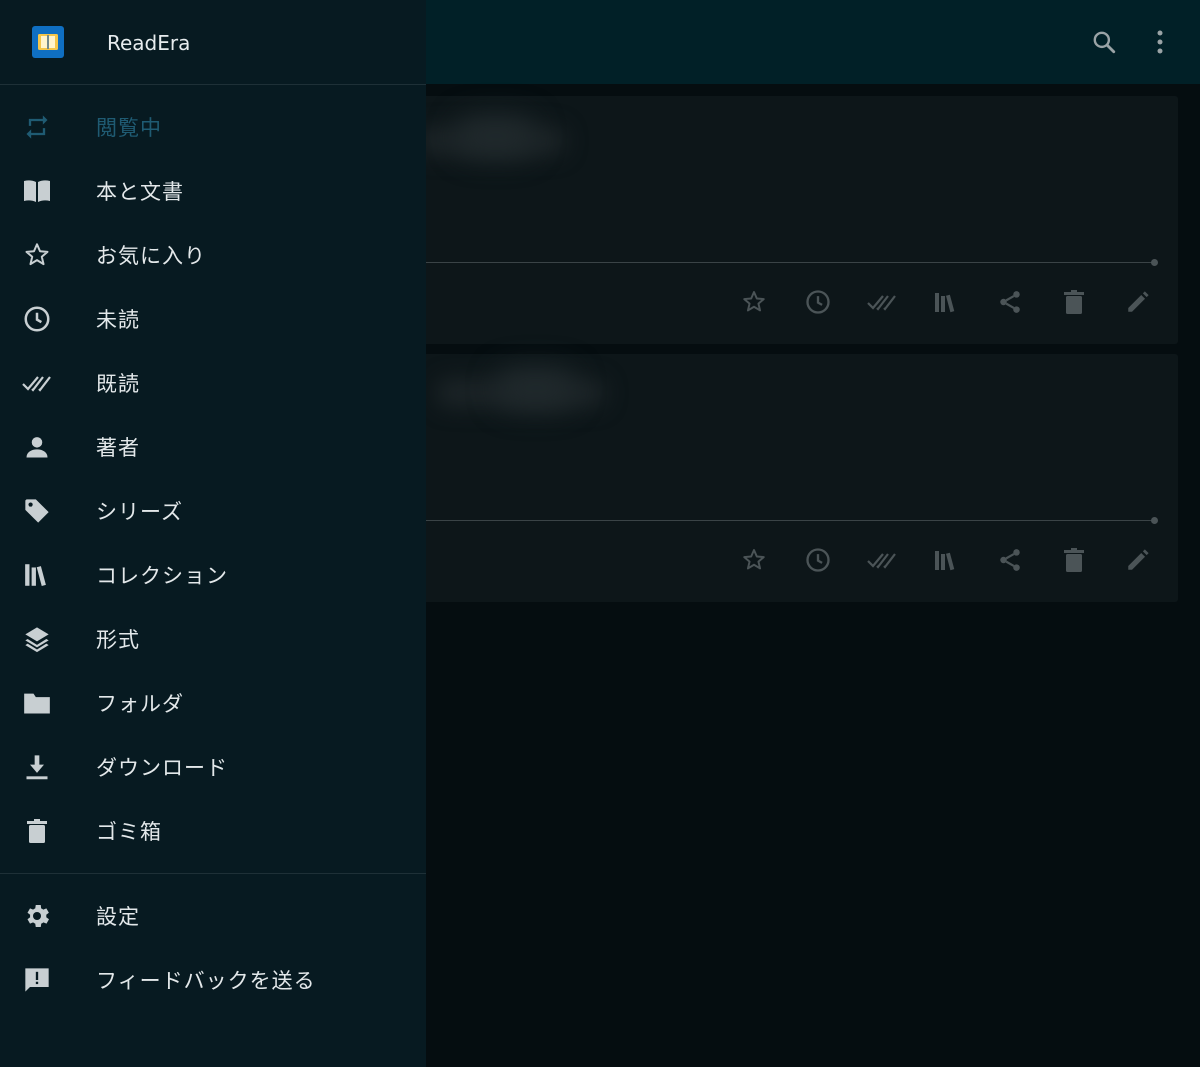 The height and width of the screenshot is (1067, 1200). I want to click on drawer-item-trash: ゴミ箱, so click(213, 831).